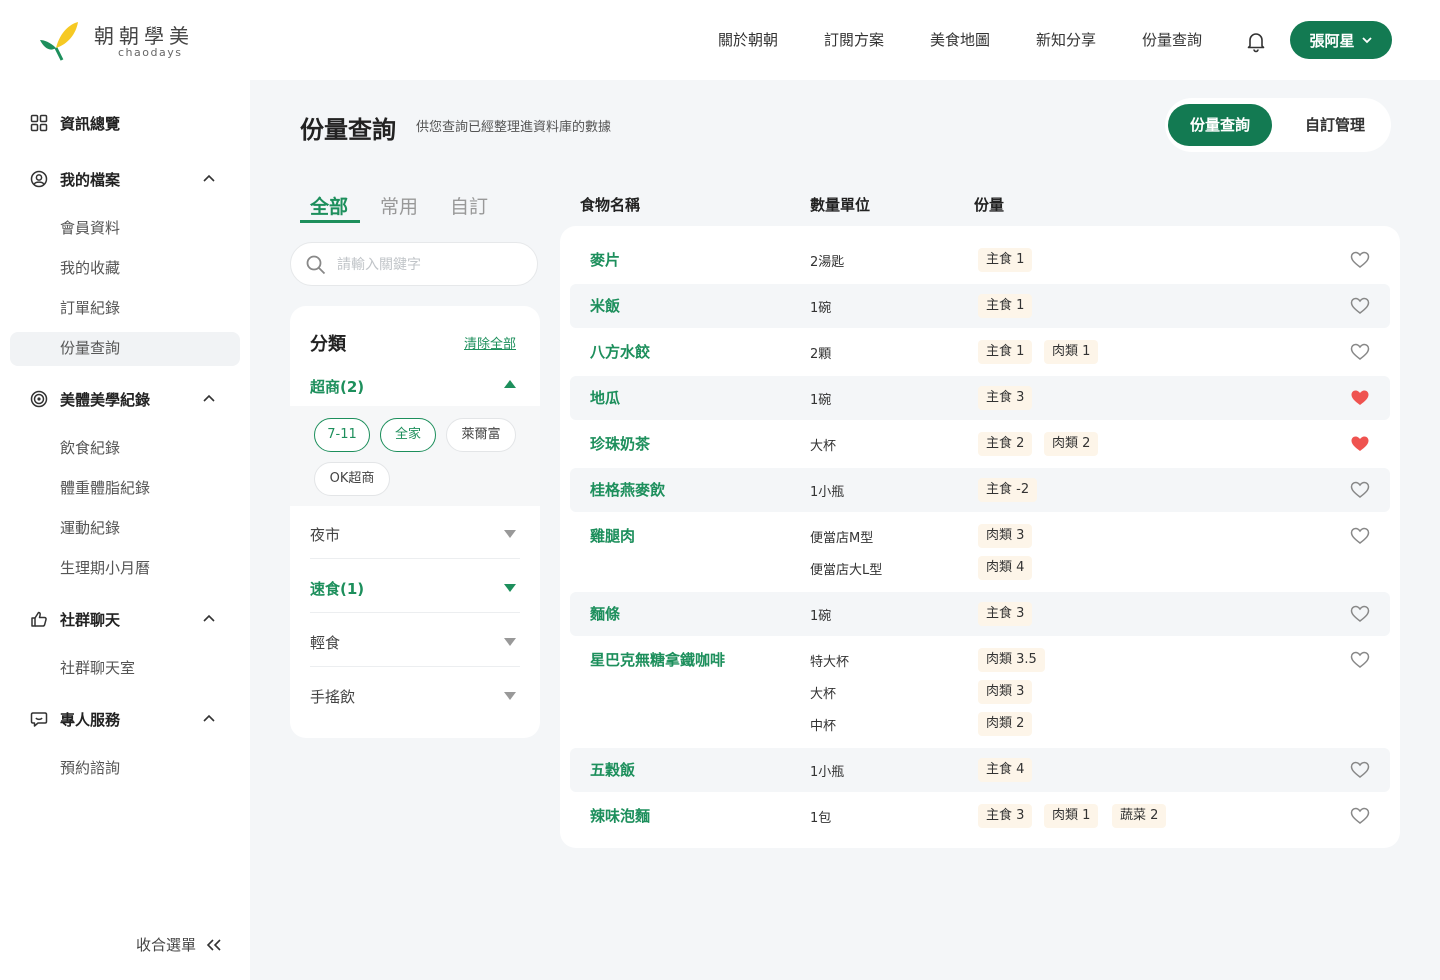  Describe the element at coordinates (342, 435) in the screenshot. I see `chip-7-11: 7-11` at that location.